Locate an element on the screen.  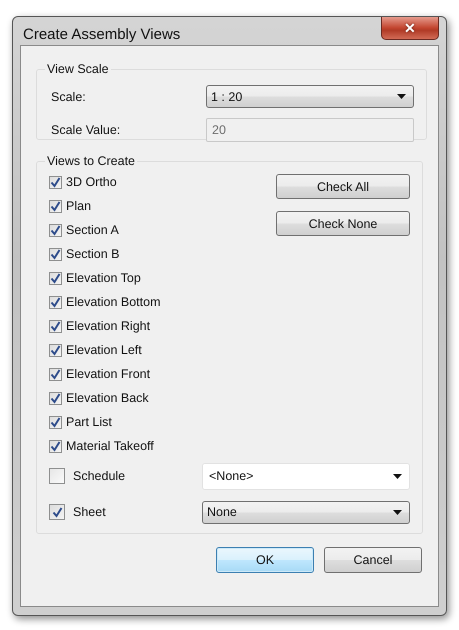
field-label: Scale: is located at coordinates (68, 97).